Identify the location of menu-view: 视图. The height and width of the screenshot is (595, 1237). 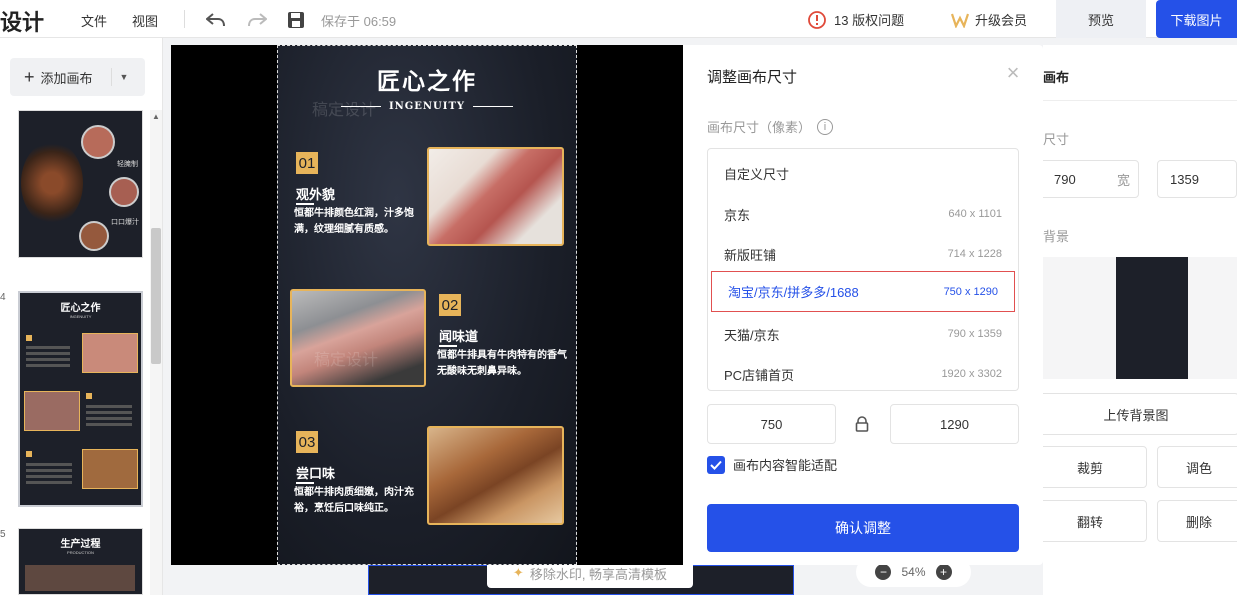
(145, 20).